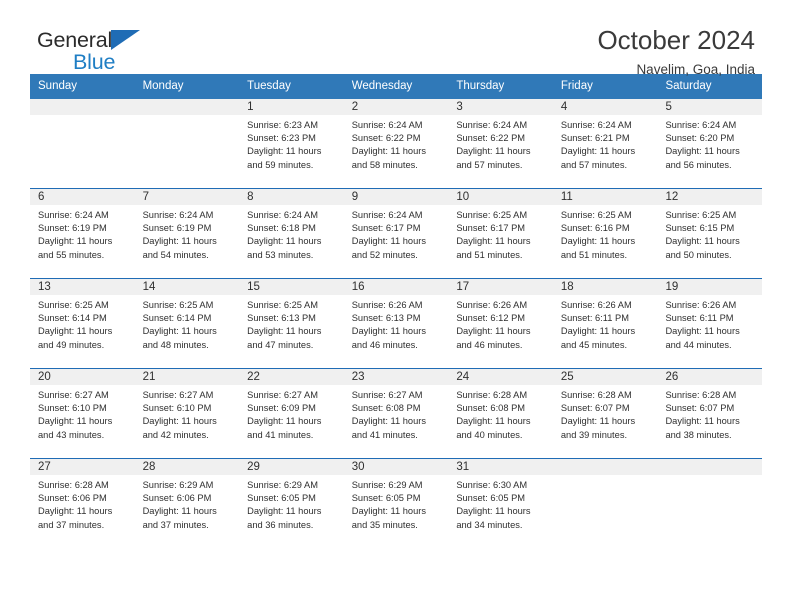 Image resolution: width=792 pixels, height=612 pixels. I want to click on weekday-header-monday: Monday, so click(163, 86).